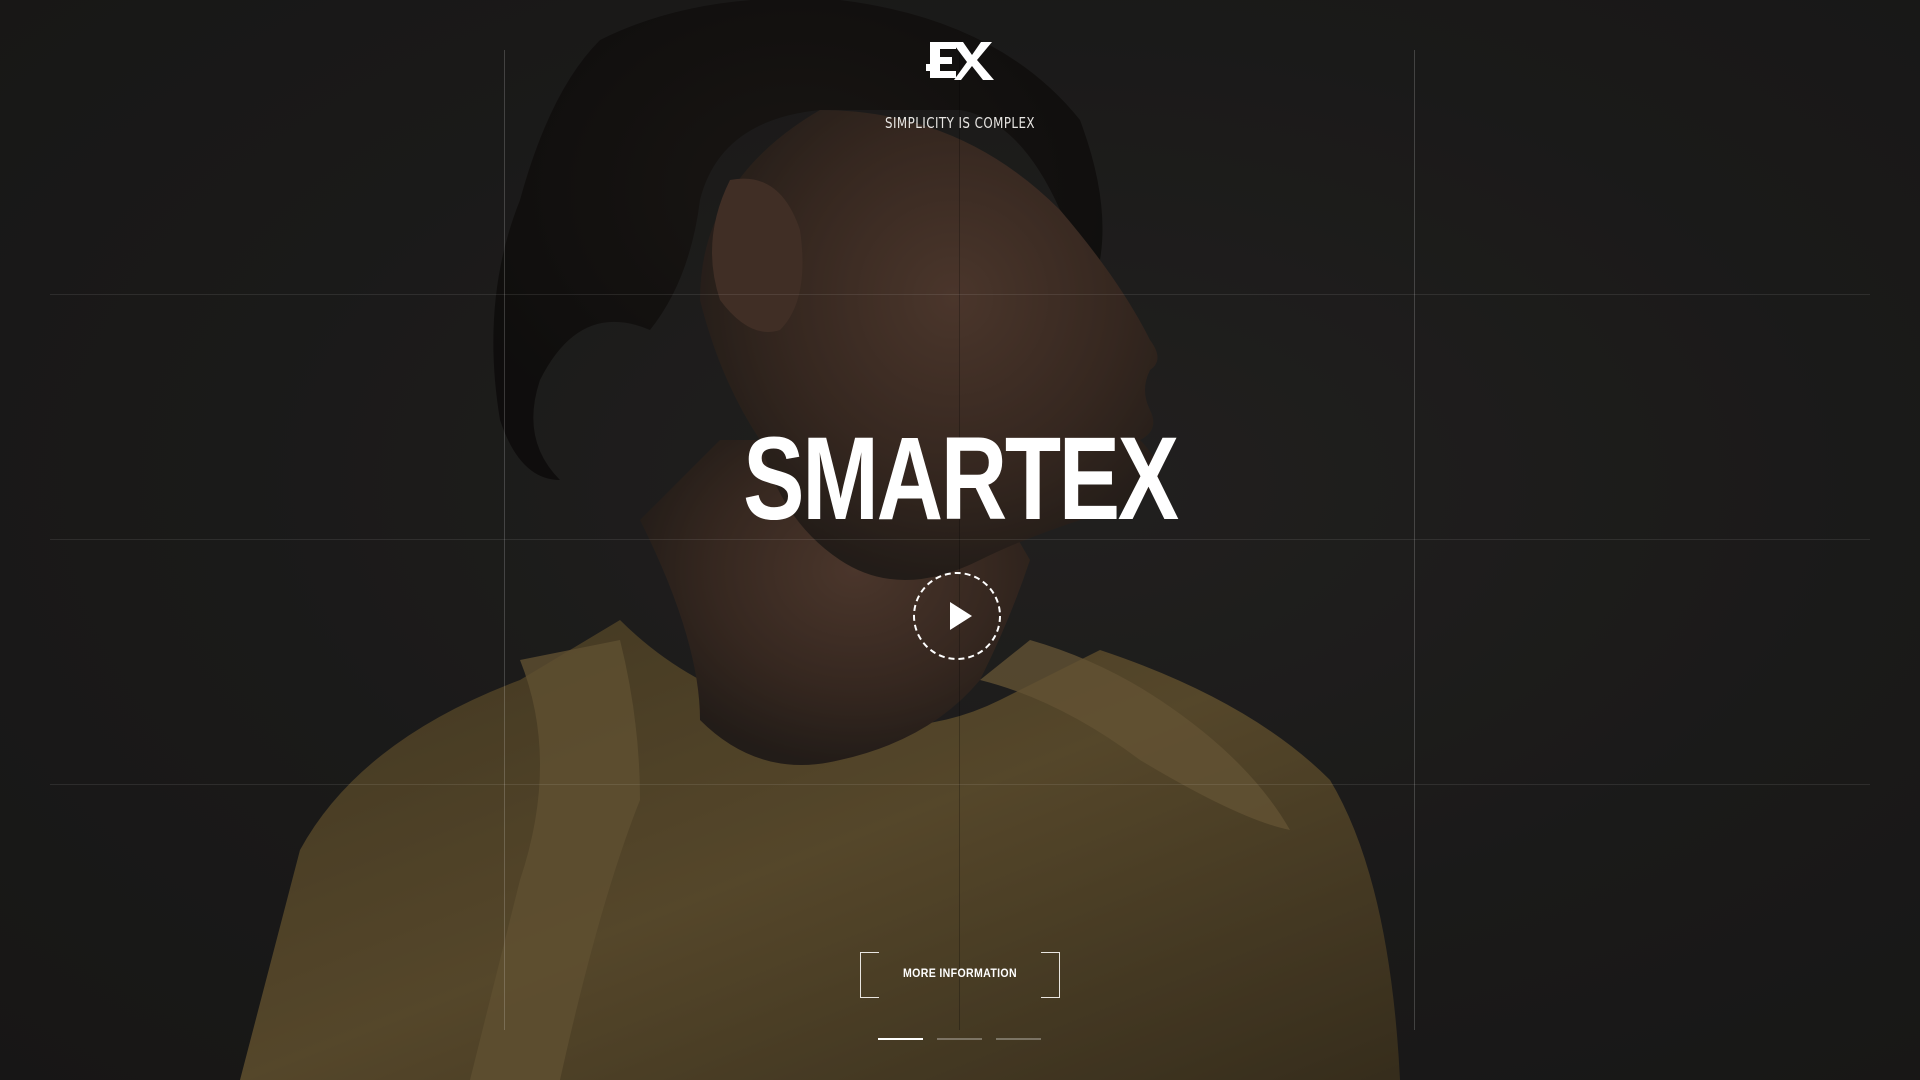 Image resolution: width=1920 pixels, height=1080 pixels. I want to click on slider-pagination, so click(959, 1040).